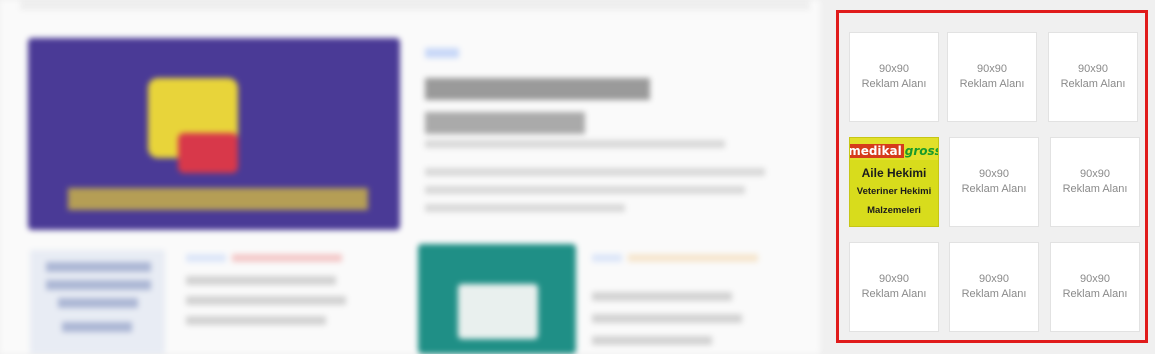 The height and width of the screenshot is (354, 1155). Describe the element at coordinates (442, 53) in the screenshot. I see `featured-article-category` at that location.